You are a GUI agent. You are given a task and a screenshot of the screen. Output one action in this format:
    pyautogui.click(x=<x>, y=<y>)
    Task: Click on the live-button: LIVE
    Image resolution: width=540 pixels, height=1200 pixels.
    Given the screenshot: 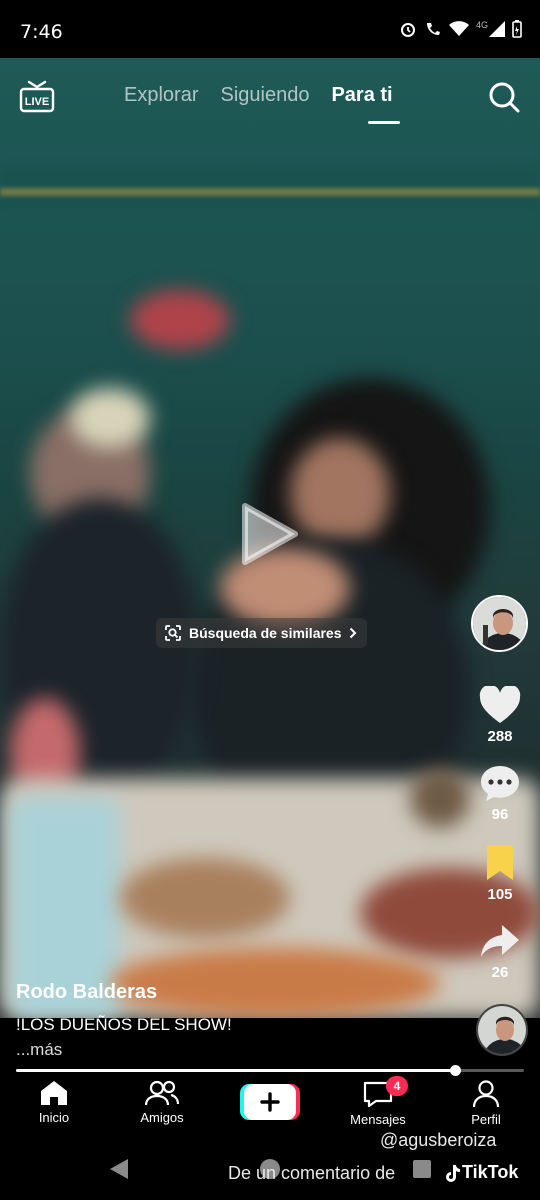 What is the action you would take?
    pyautogui.click(x=37, y=97)
    